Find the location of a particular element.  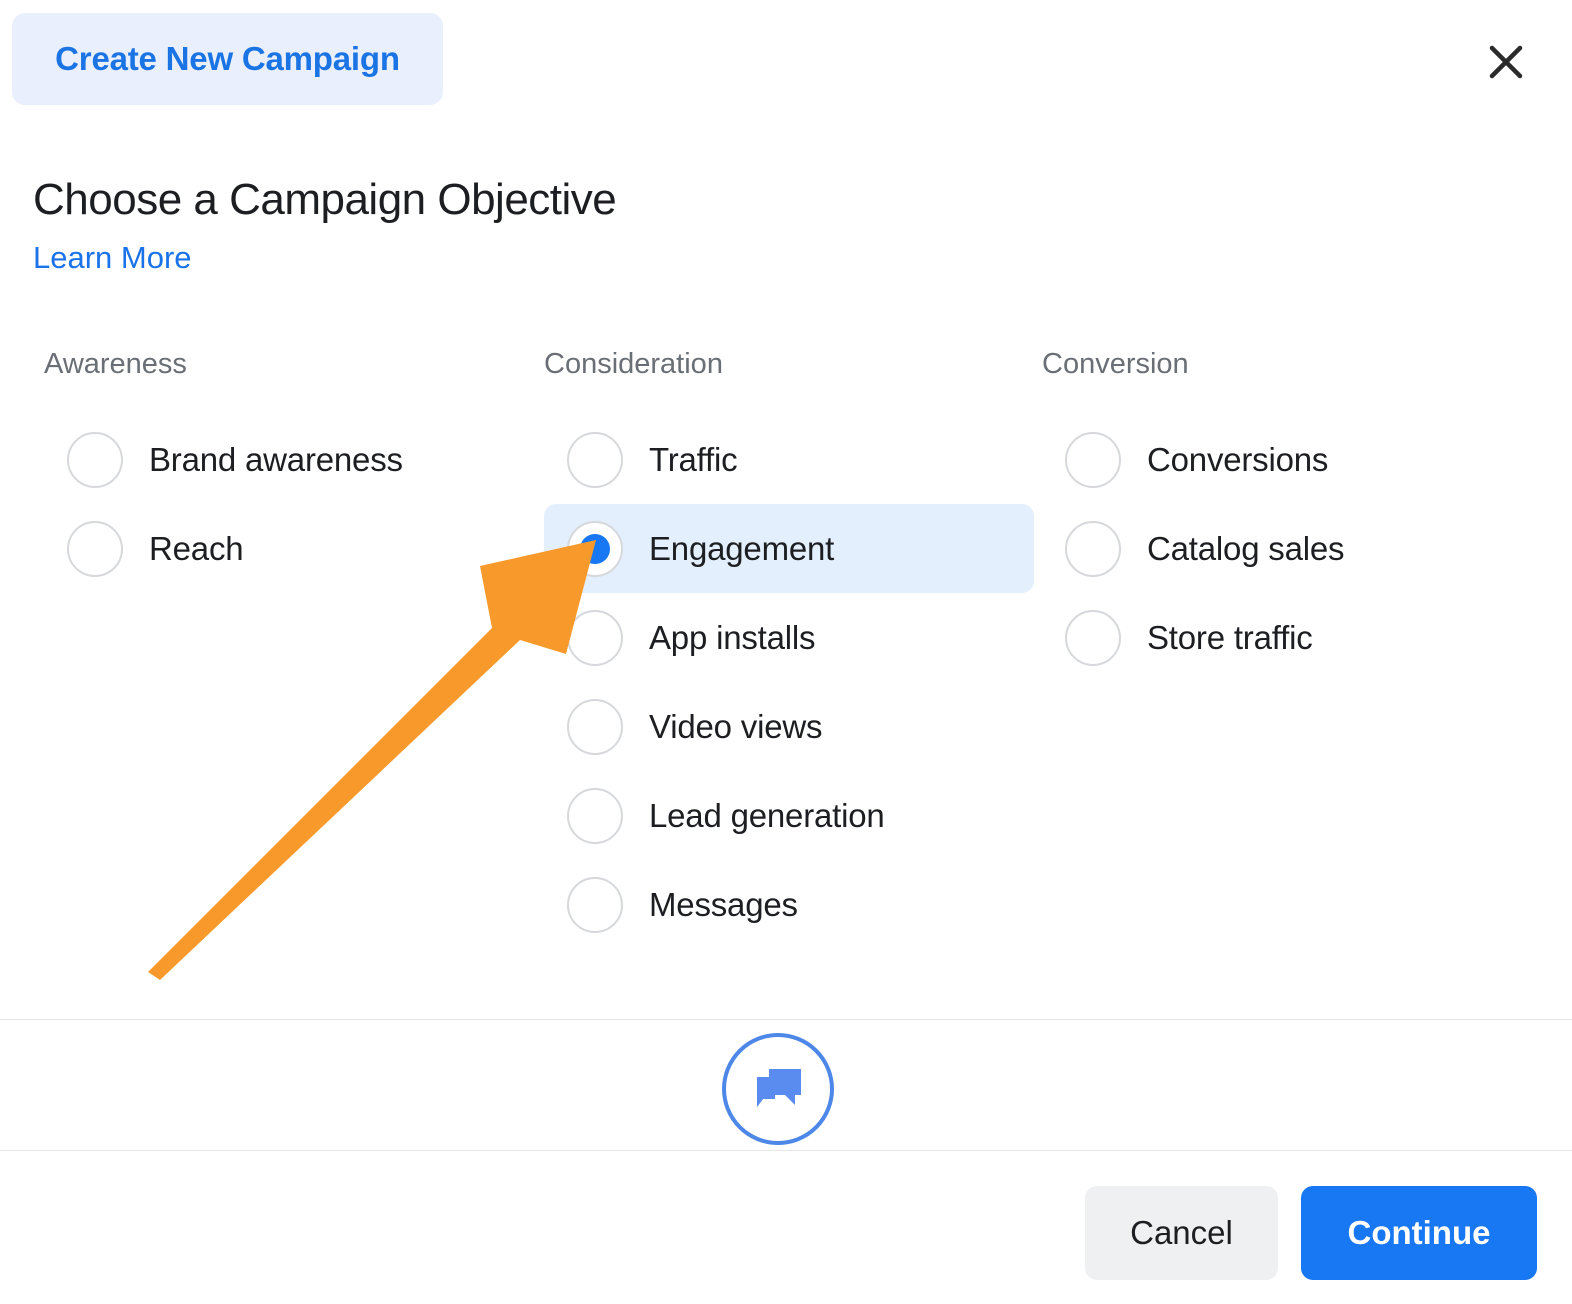

column-heading: Consideration is located at coordinates (633, 364).